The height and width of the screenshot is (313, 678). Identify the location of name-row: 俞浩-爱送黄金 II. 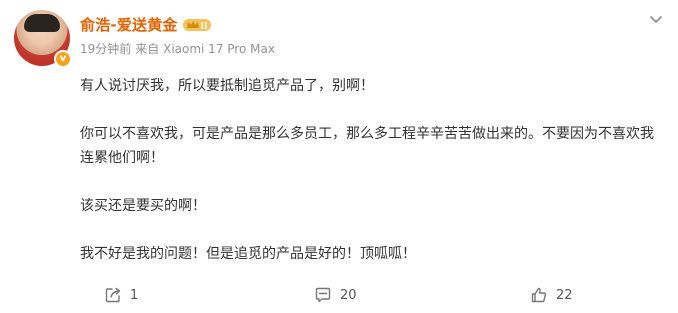
(145, 24).